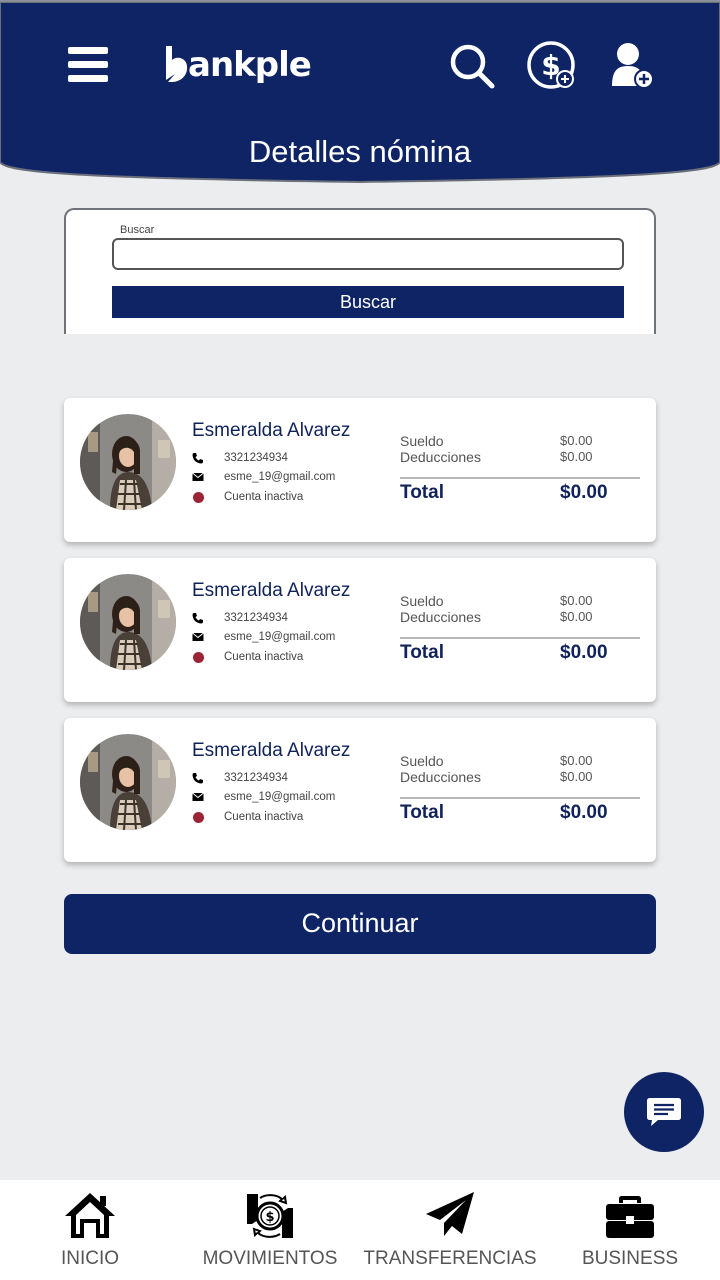 The image size is (720, 1280). Describe the element at coordinates (90, 1258) in the screenshot. I see `nav-label-inicio: INICIO` at that location.